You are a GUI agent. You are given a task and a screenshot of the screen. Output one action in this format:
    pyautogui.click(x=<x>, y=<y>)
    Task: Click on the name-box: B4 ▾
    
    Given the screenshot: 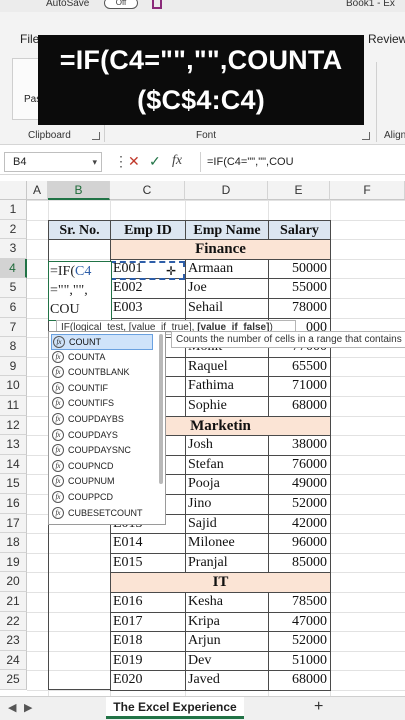 What is the action you would take?
    pyautogui.click(x=53, y=162)
    